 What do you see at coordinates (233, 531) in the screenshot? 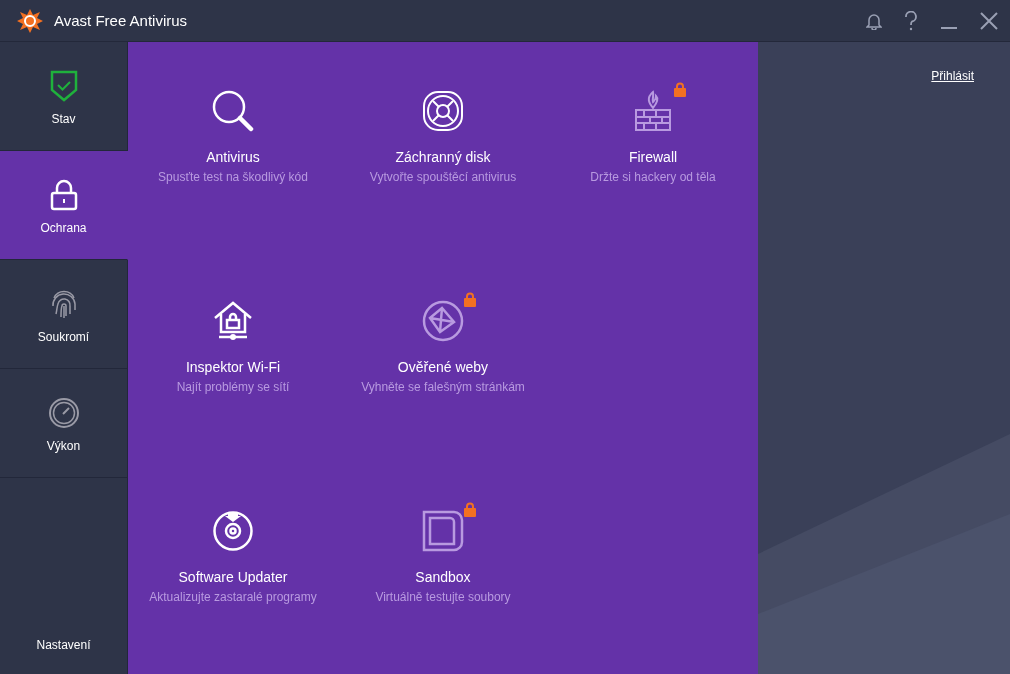
I see `disc-download-icon` at bounding box center [233, 531].